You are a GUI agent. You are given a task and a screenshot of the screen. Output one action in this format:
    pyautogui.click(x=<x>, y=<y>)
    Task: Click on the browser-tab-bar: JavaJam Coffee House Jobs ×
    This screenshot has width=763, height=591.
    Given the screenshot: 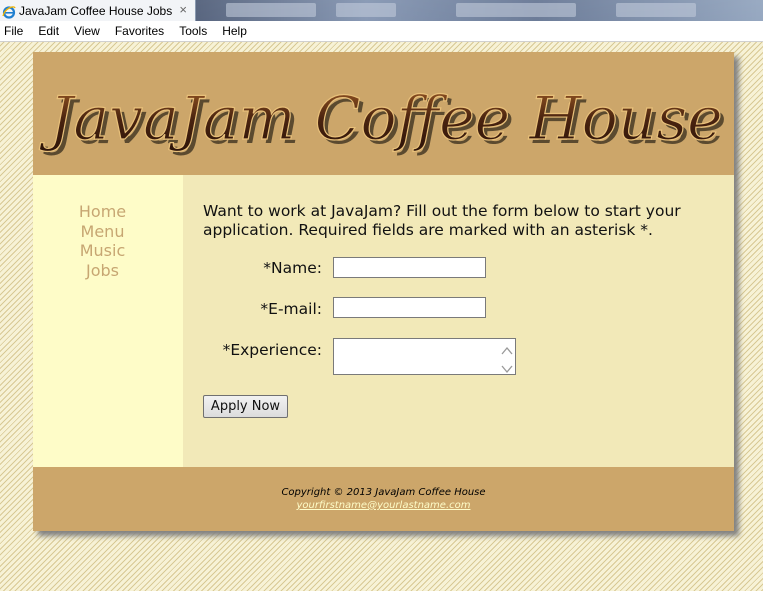 What is the action you would take?
    pyautogui.click(x=381, y=10)
    